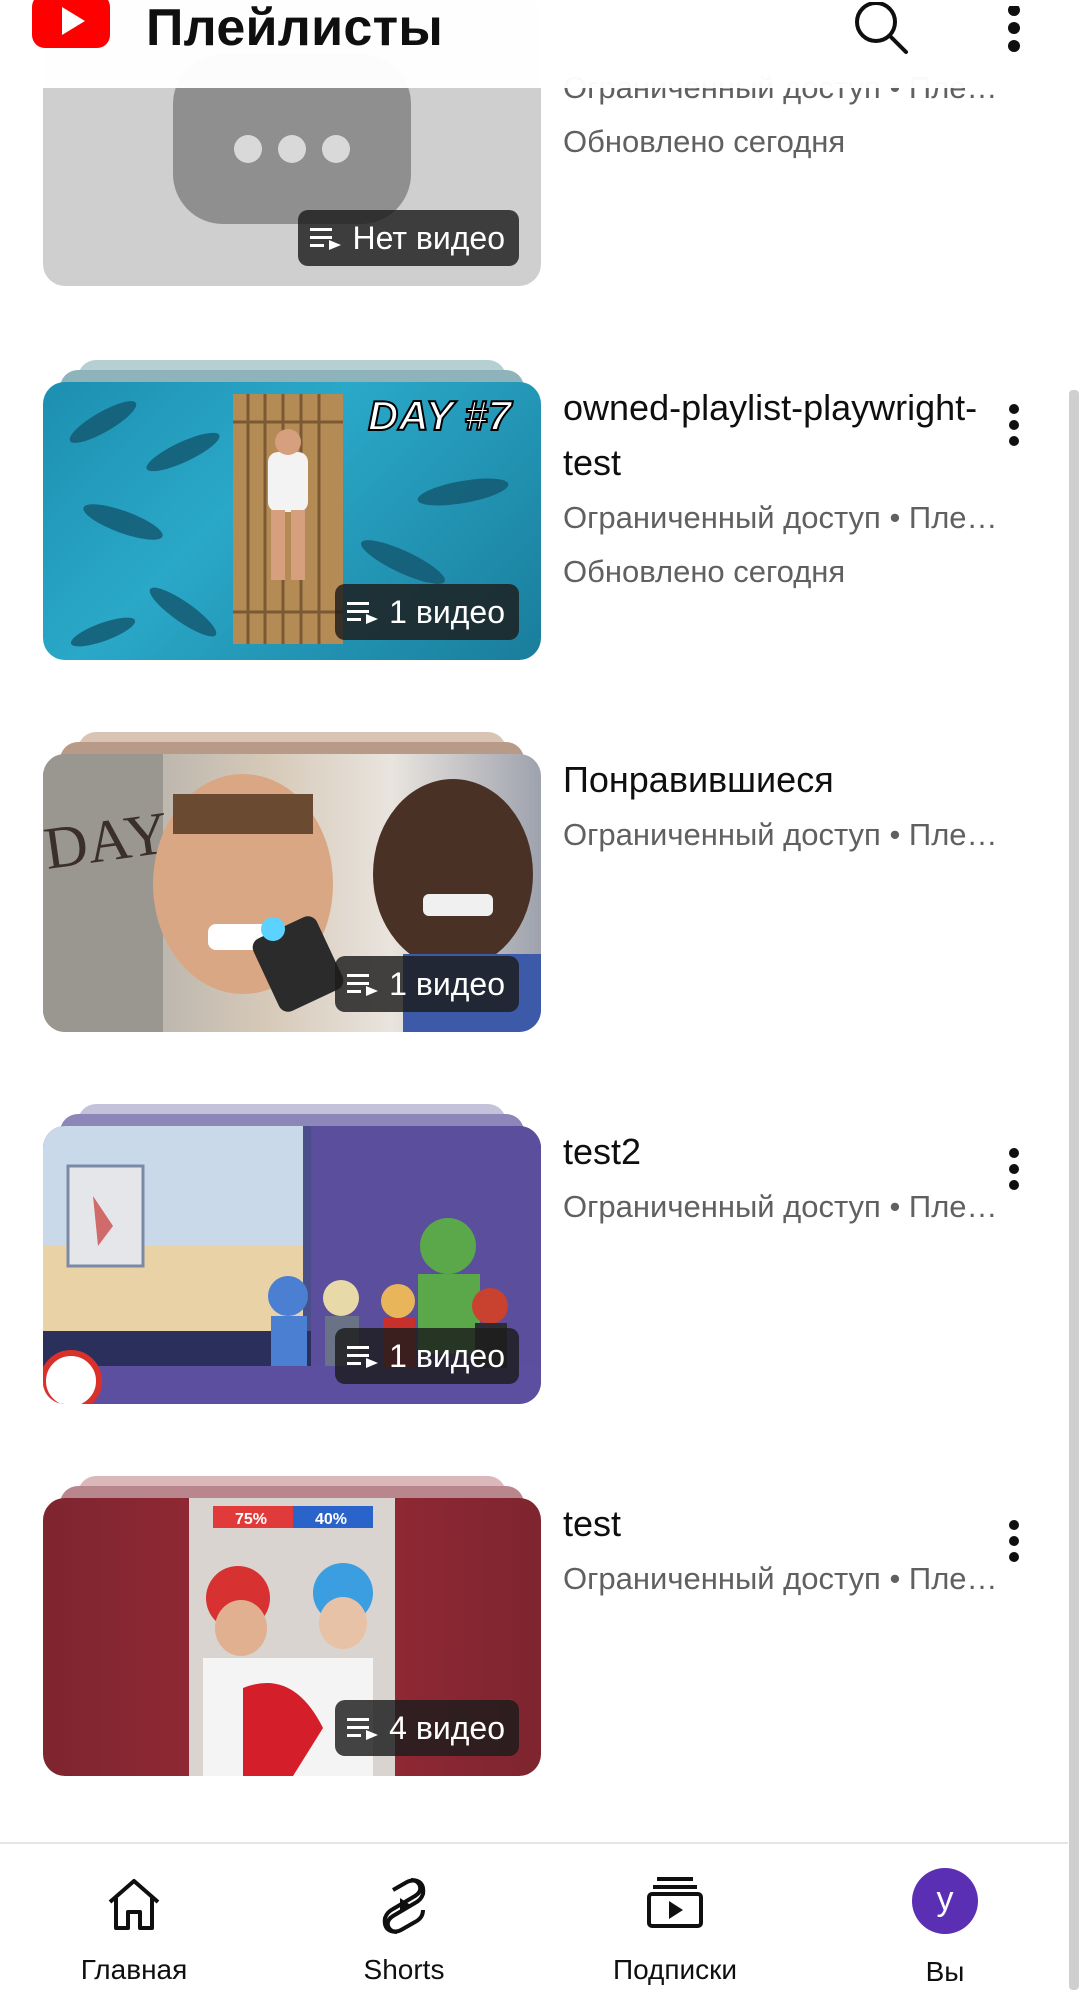 This screenshot has height=2001, width=1081. I want to click on nav-shorts: Shorts, so click(404, 1922).